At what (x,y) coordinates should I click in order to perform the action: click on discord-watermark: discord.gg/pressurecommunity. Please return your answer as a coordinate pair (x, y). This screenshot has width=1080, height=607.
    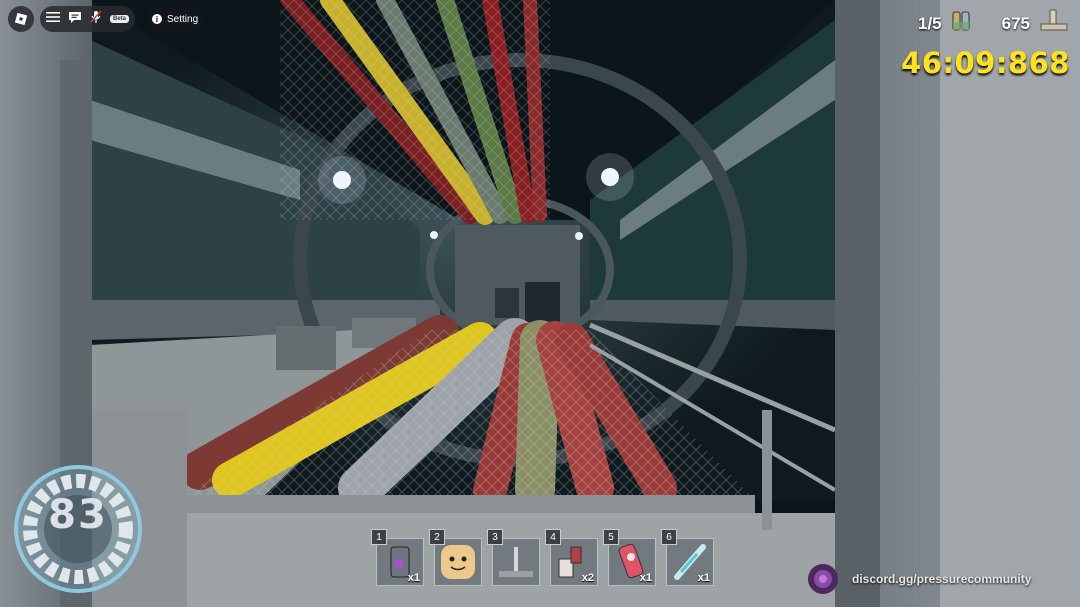
    Looking at the image, I should click on (918, 579).